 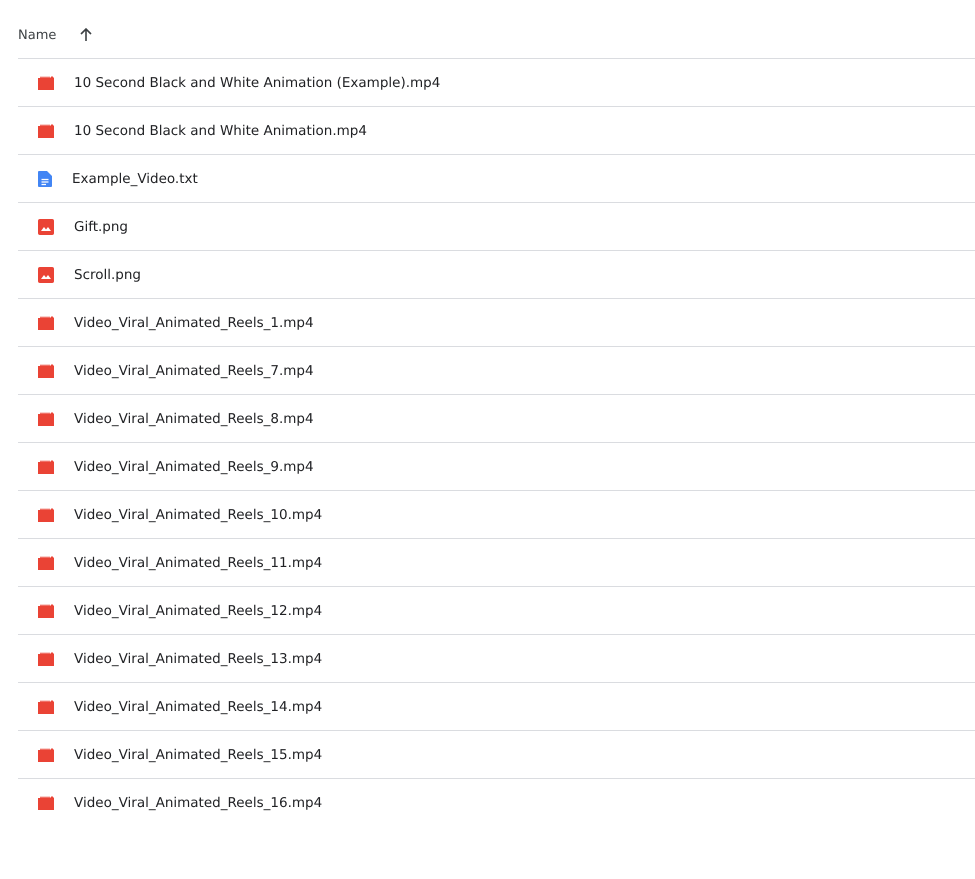 I want to click on file-name: Scroll.png, so click(x=107, y=274).